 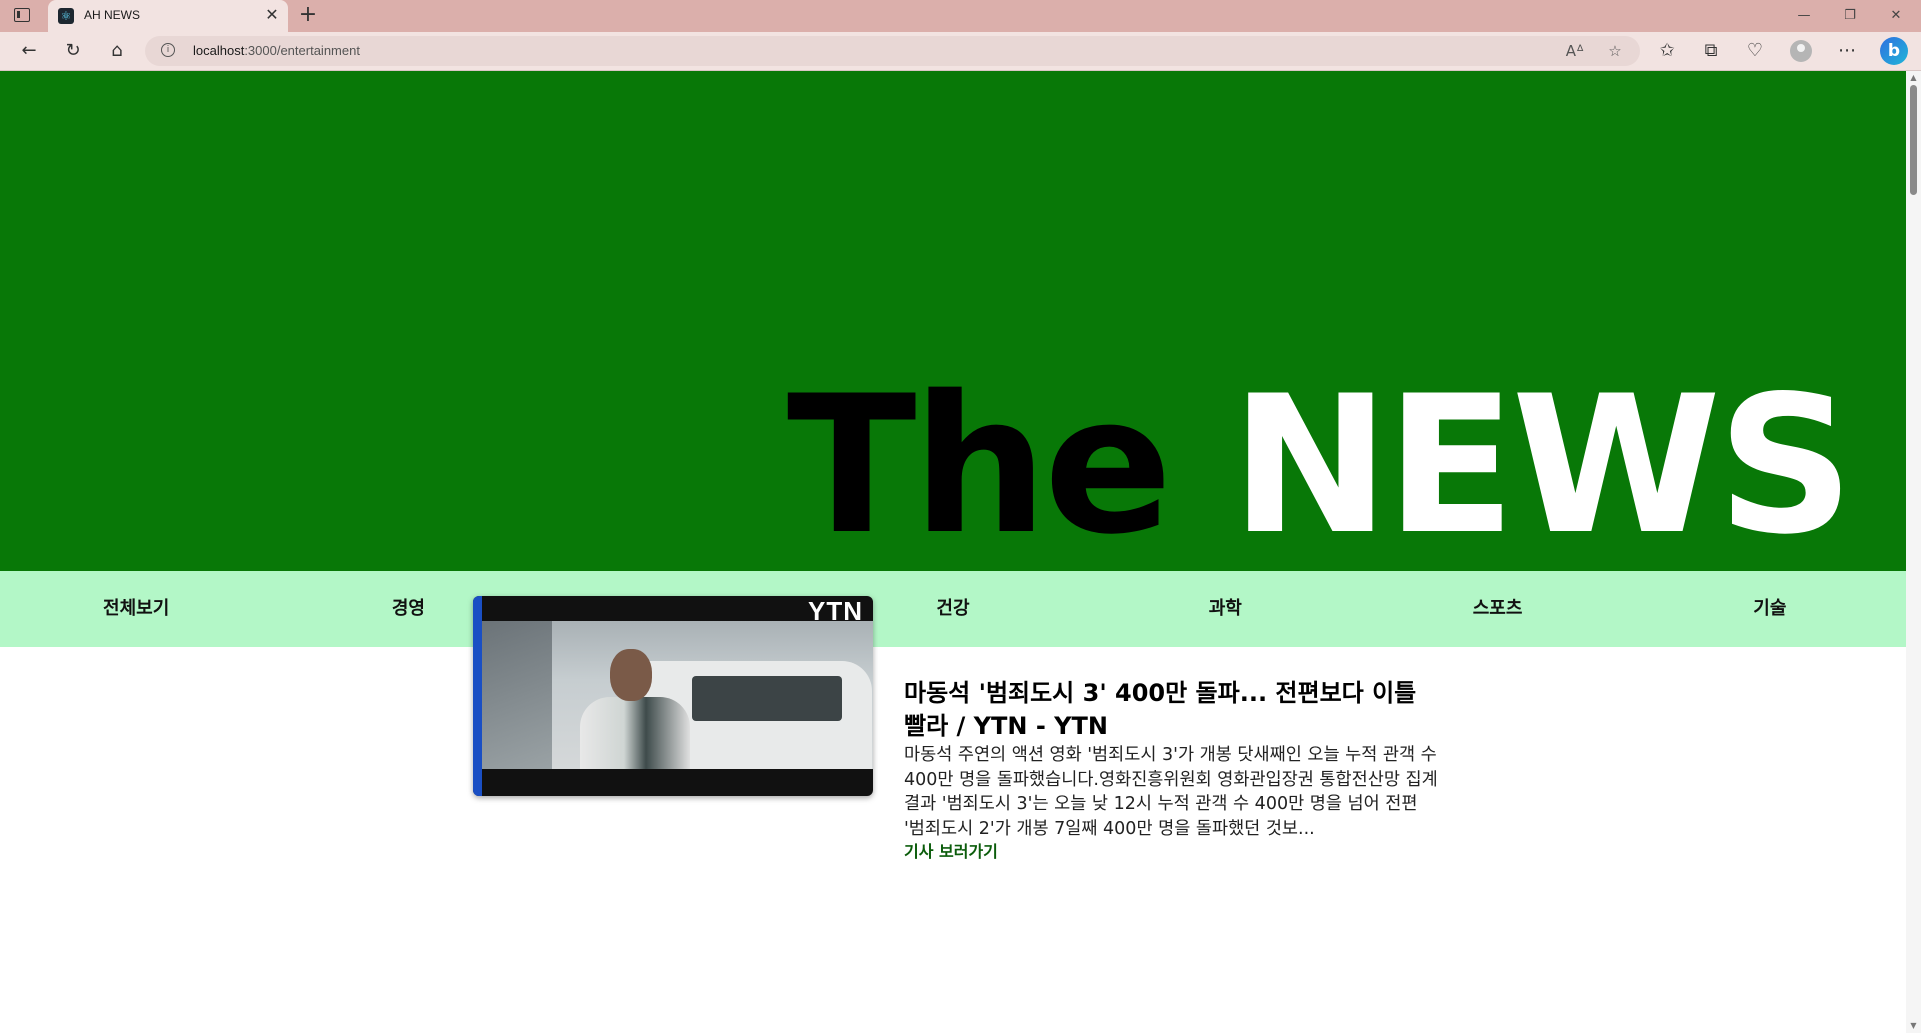 I want to click on read-aloud-icon: Aᐞ, so click(x=1575, y=51).